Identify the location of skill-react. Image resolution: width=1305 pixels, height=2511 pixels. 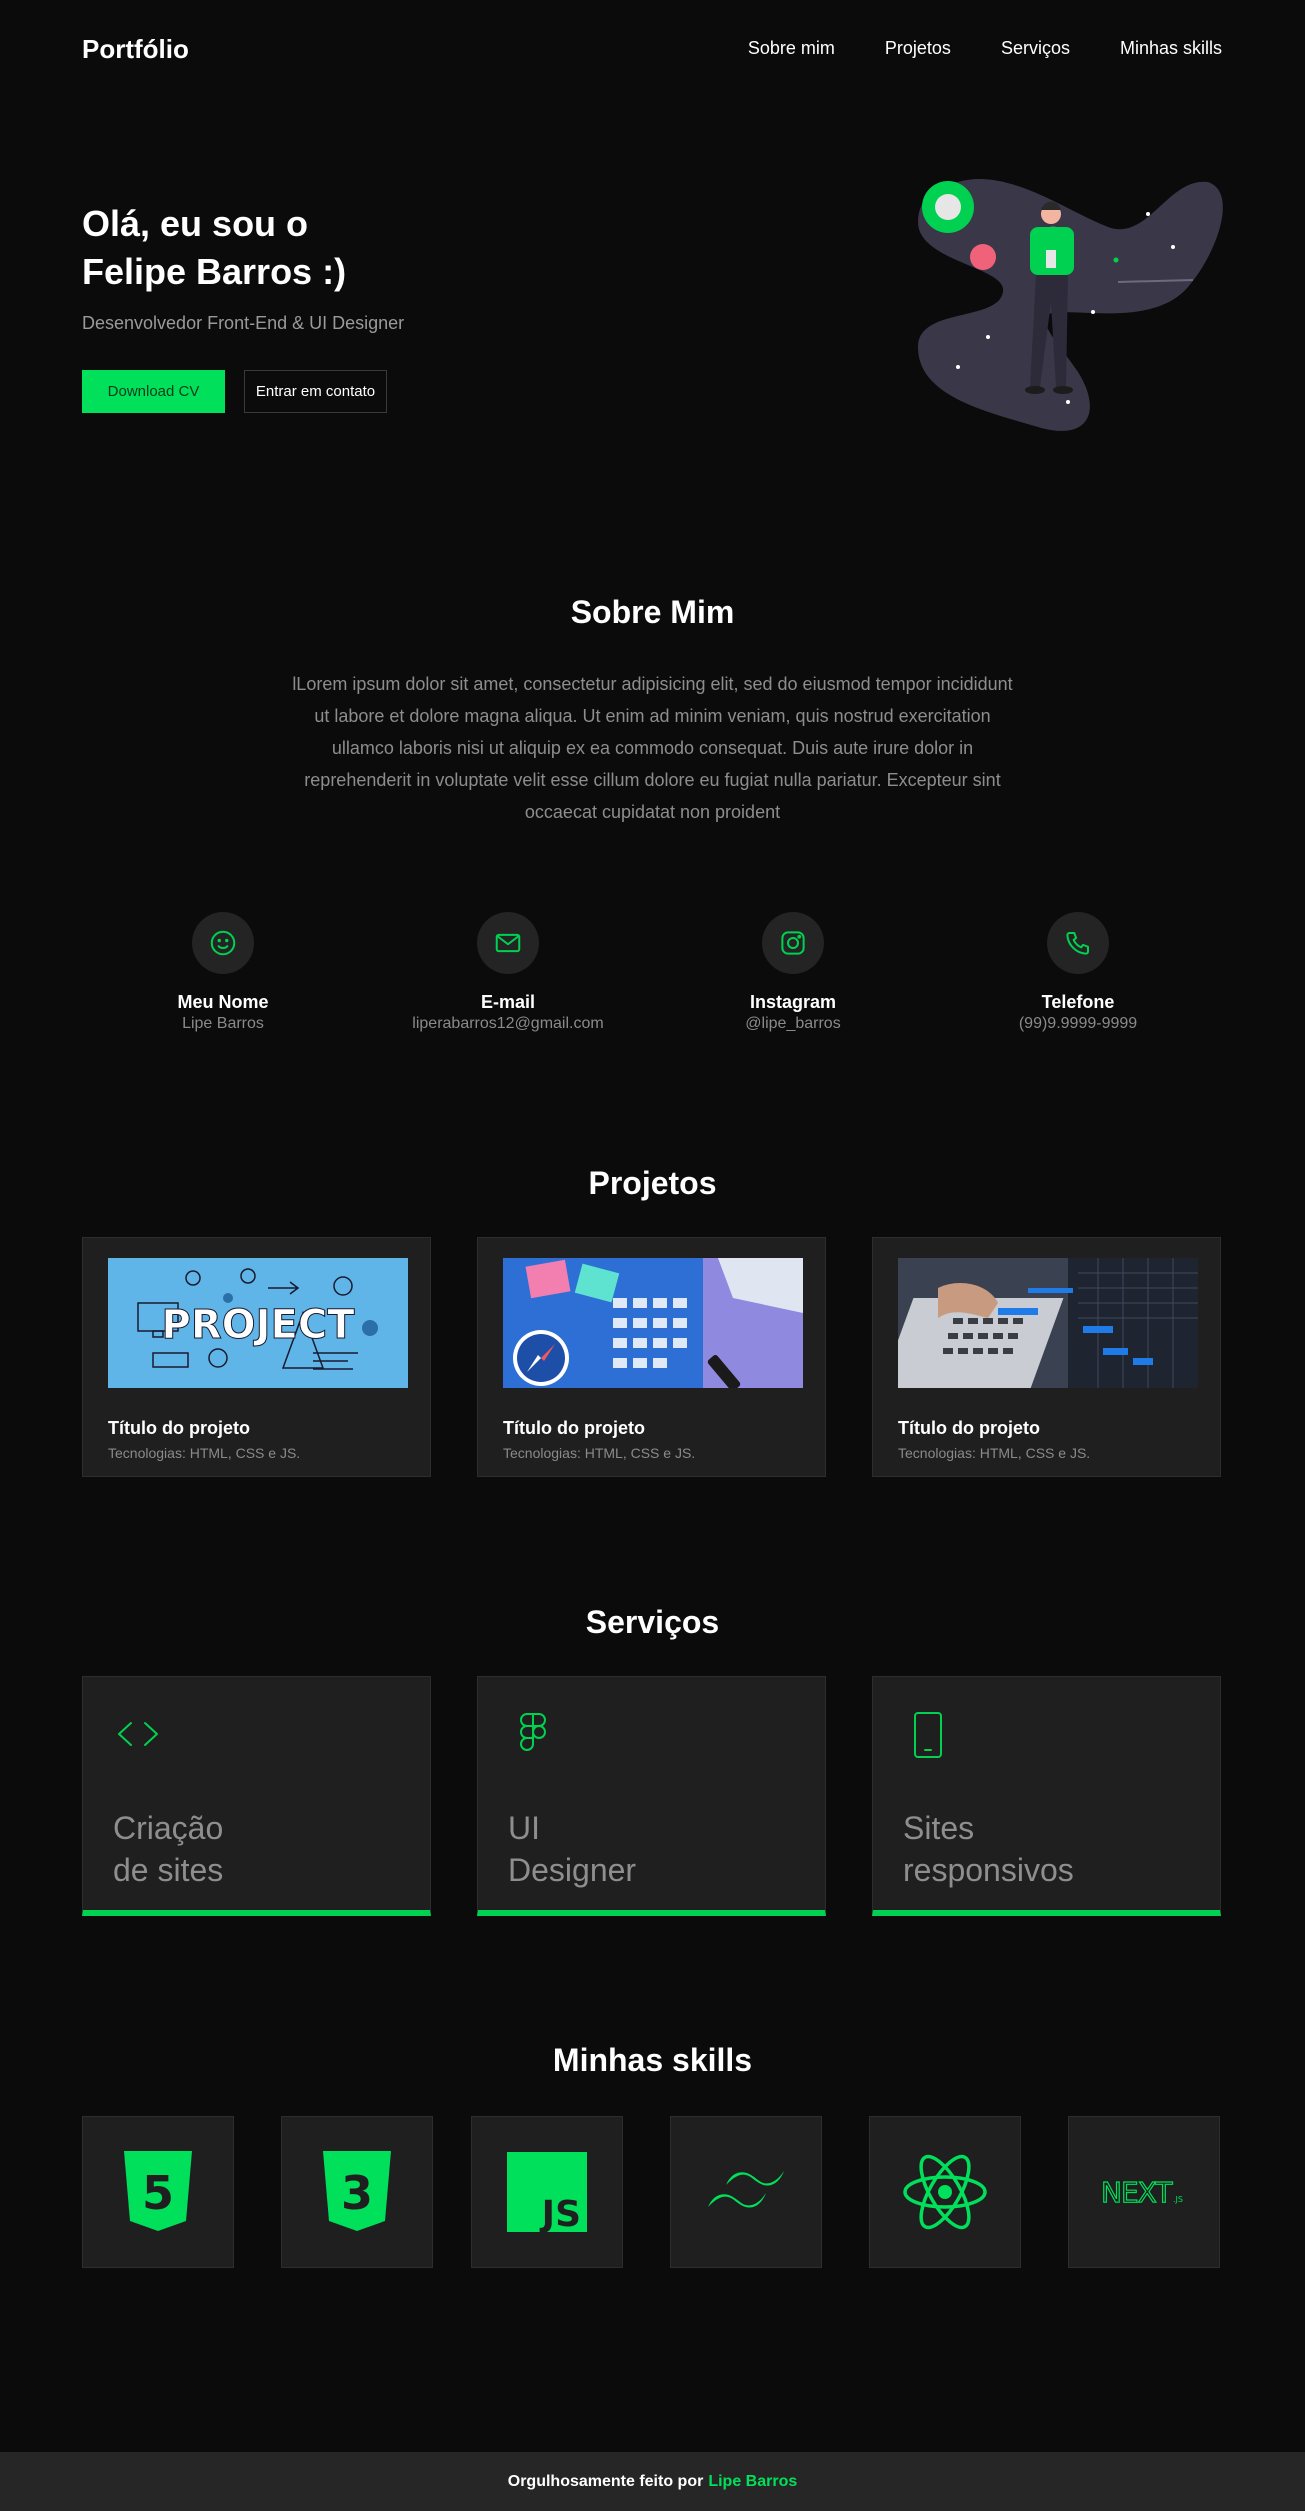
(945, 2192).